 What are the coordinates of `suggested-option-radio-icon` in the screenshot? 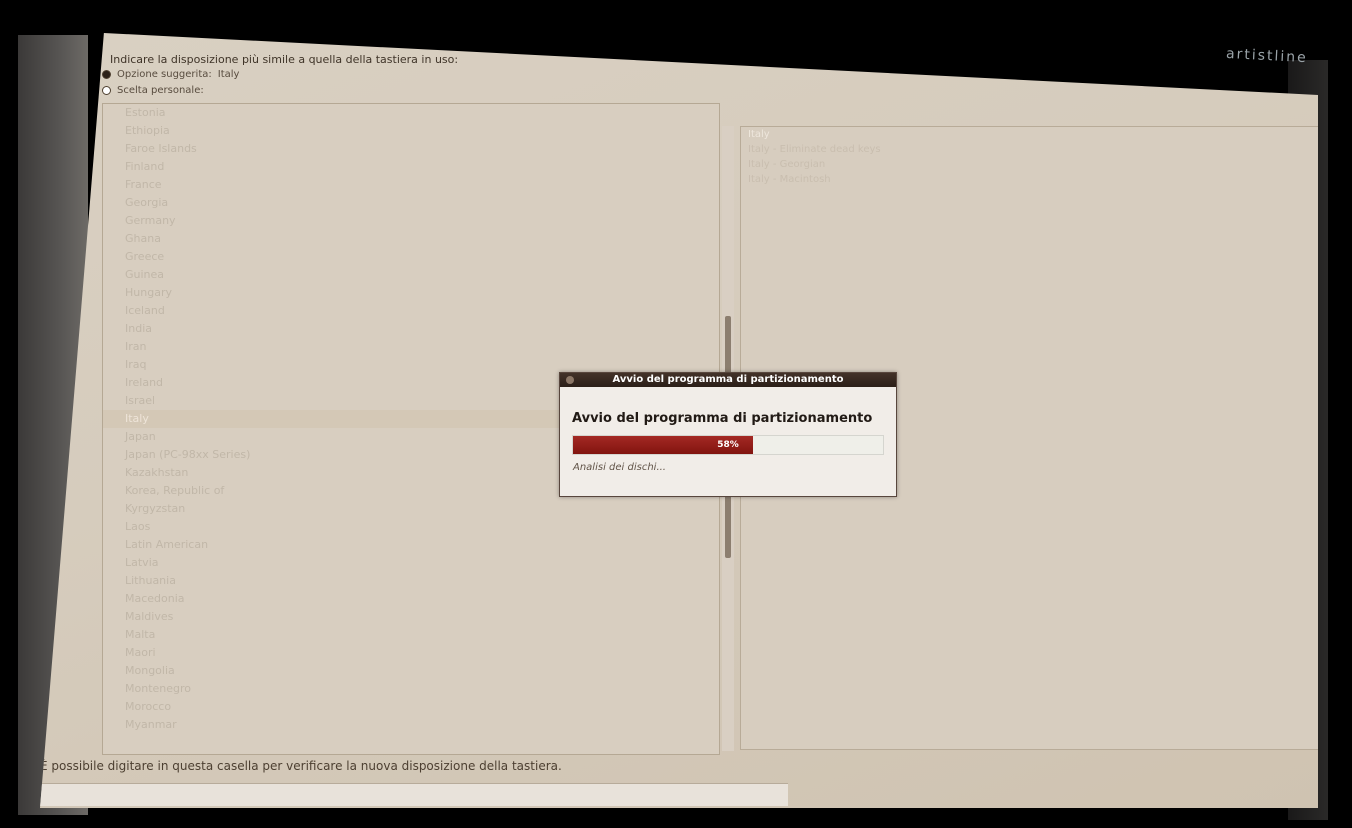 It's located at (106, 74).